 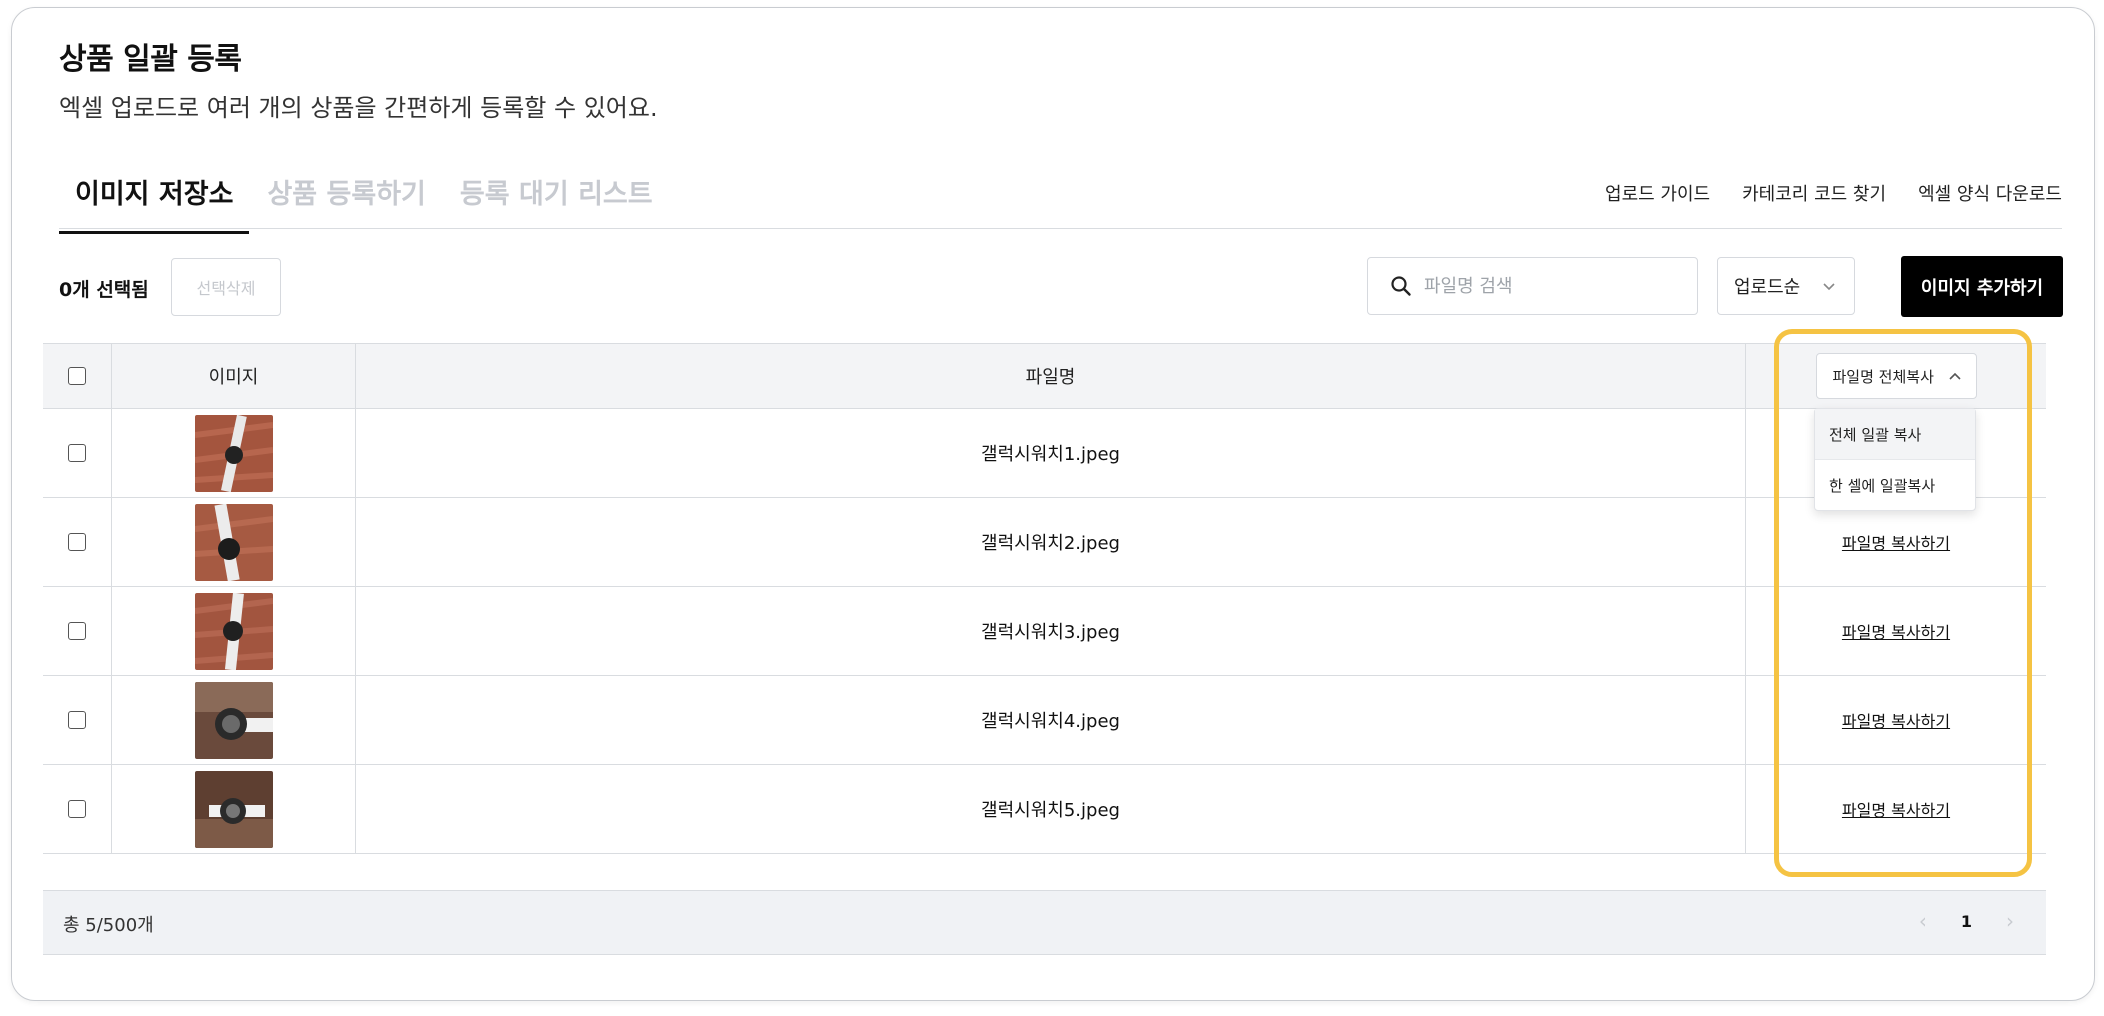 What do you see at coordinates (1051, 809) in the screenshot?
I see `filename-cell: 갤럭시워치5.jpeg` at bounding box center [1051, 809].